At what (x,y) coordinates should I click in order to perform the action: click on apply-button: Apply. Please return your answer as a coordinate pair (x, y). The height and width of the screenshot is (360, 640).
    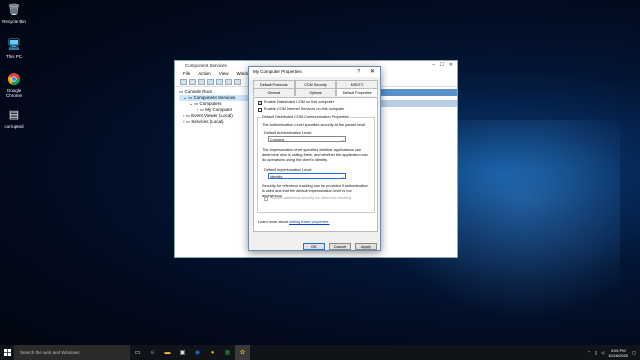
    Looking at the image, I should click on (366, 246).